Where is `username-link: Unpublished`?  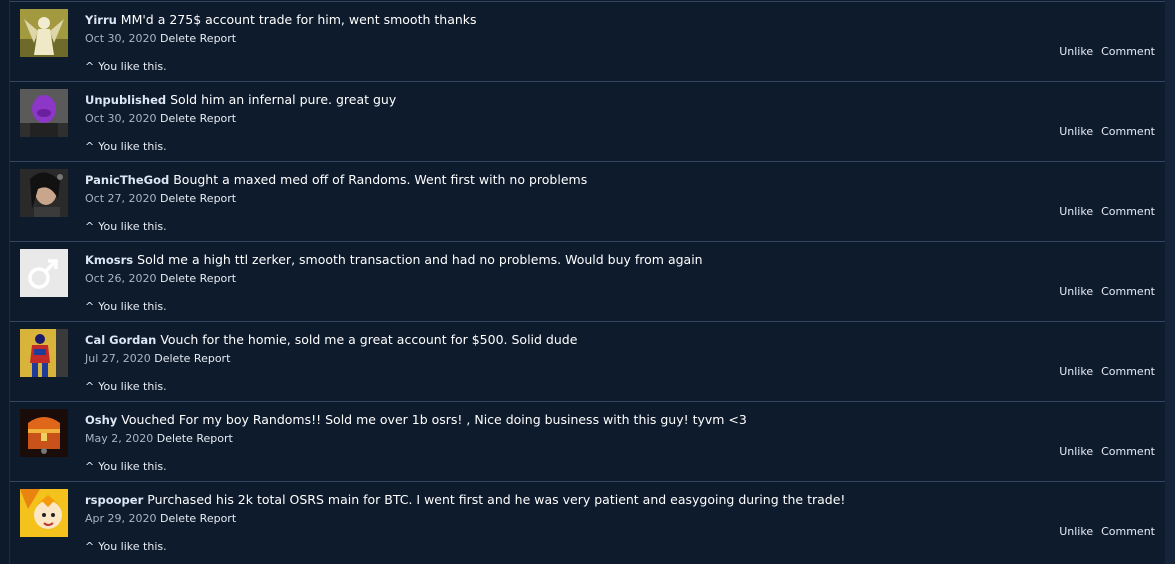
username-link: Unpublished is located at coordinates (125, 100).